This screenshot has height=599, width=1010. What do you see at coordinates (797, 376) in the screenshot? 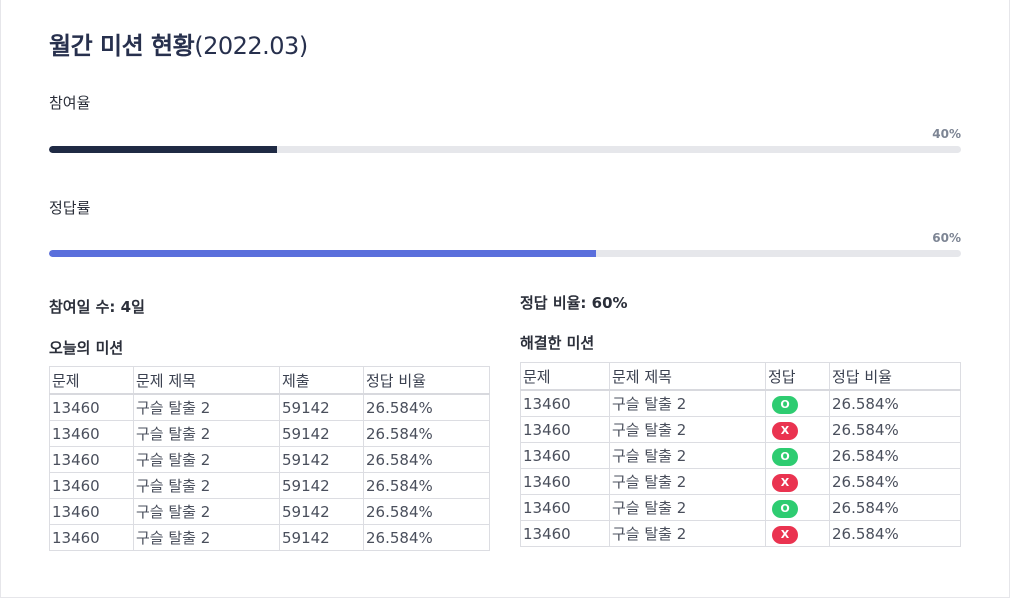
I see `header-result: 정답` at bounding box center [797, 376].